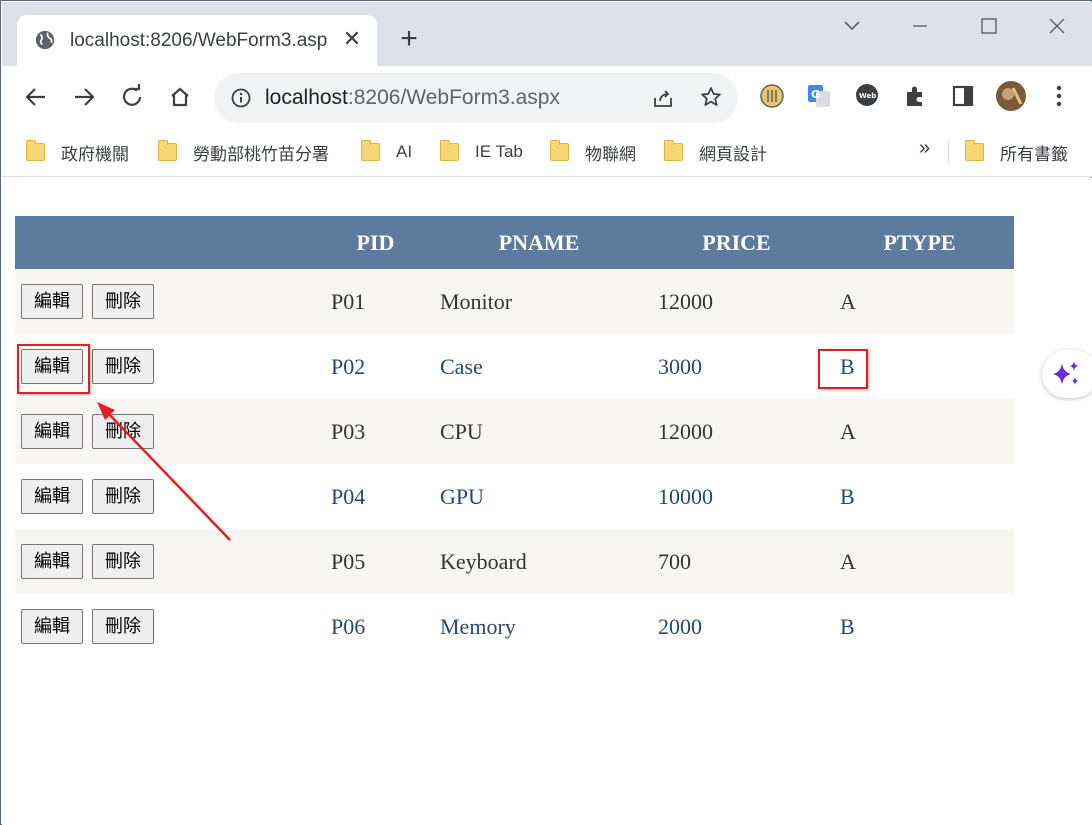  What do you see at coordinates (663, 98) in the screenshot?
I see `share-icon` at bounding box center [663, 98].